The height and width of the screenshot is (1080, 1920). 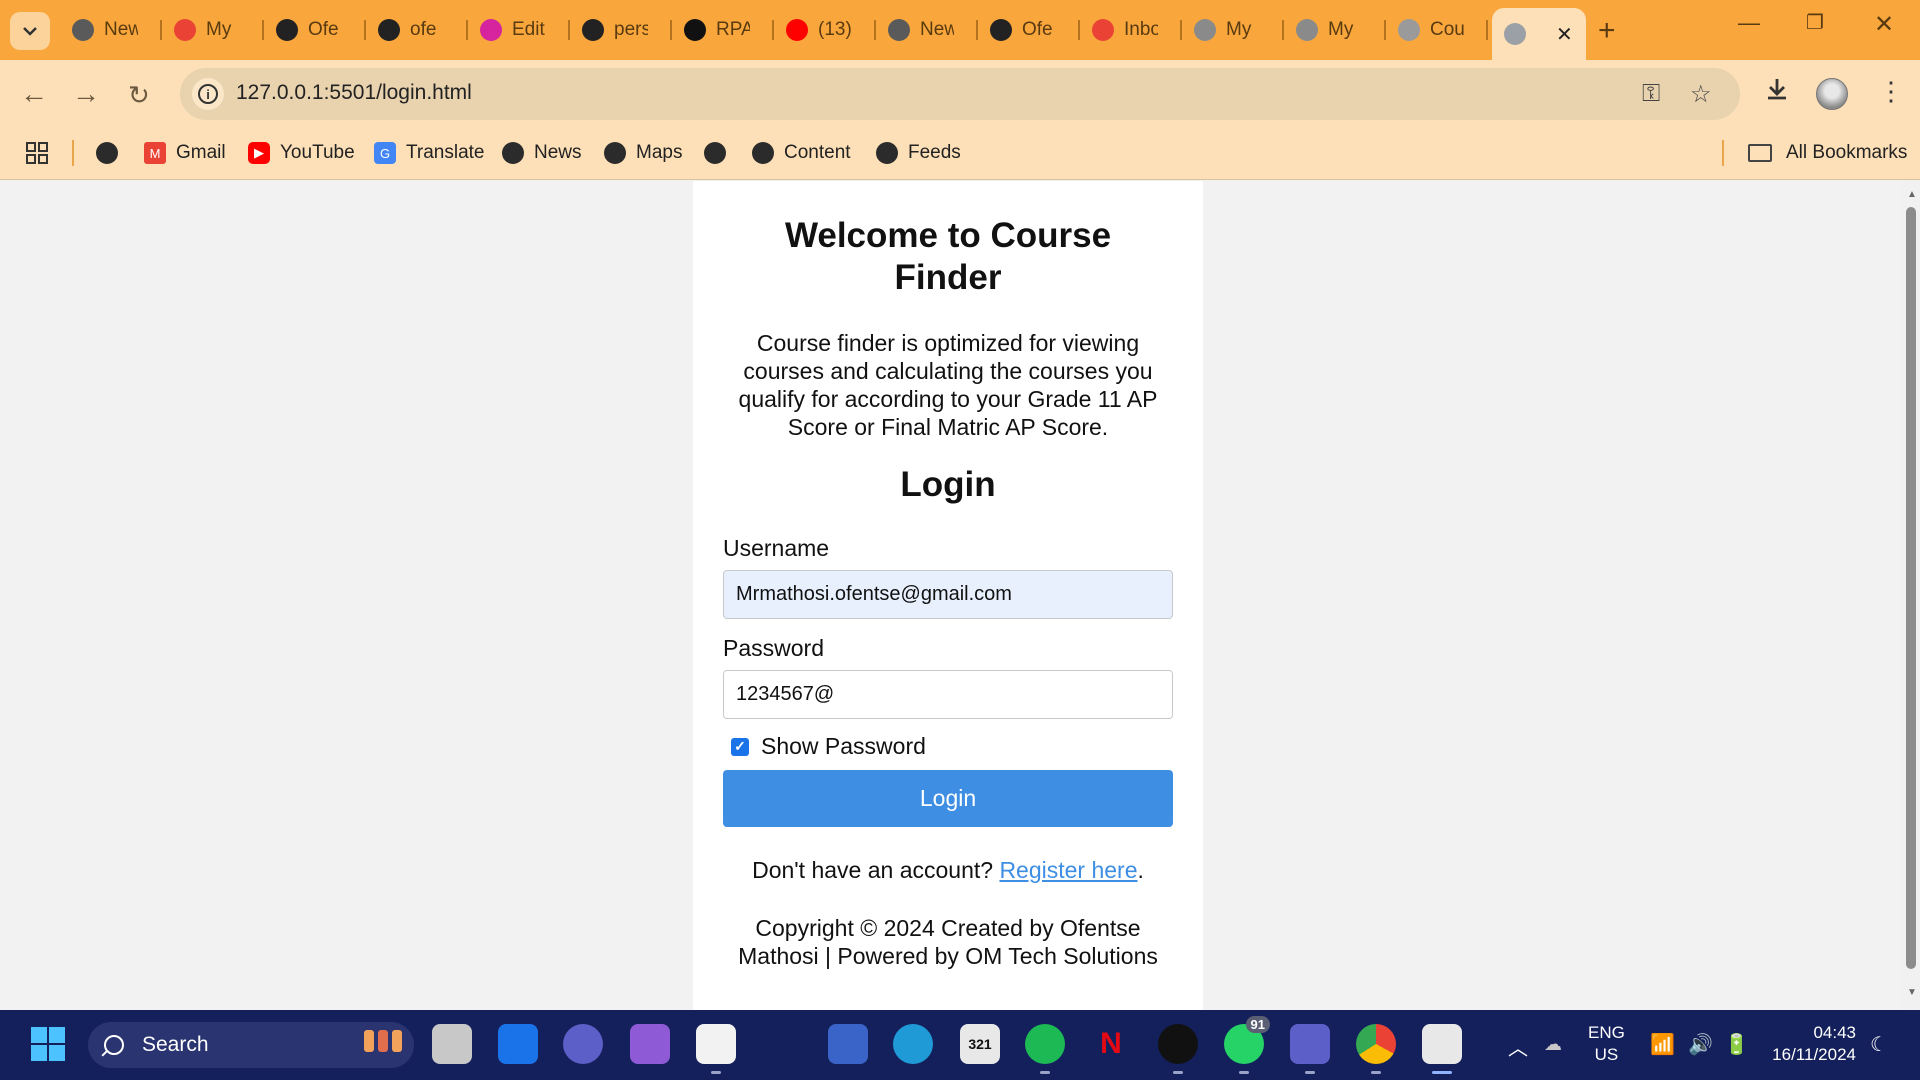 I want to click on bookmark-item: M Gmail, so click(x=185, y=153).